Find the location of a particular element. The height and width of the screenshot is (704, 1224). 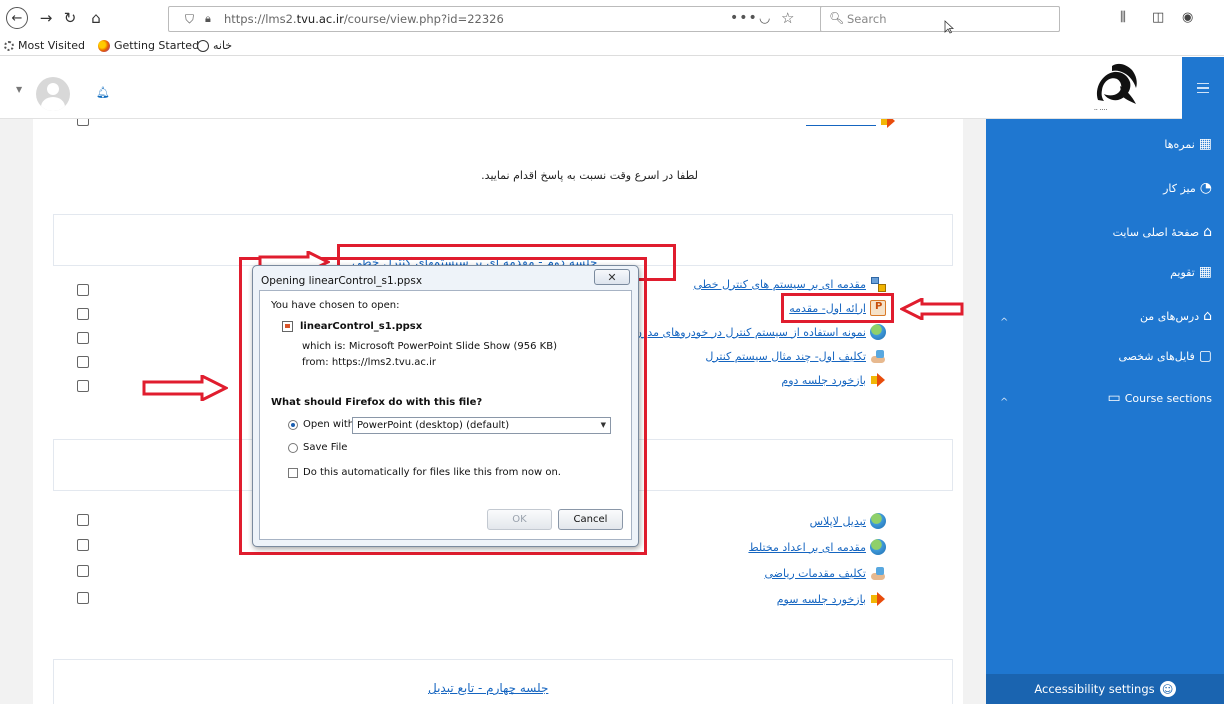

activity-item: بازخورد جلسه سوم is located at coordinates (831, 599).